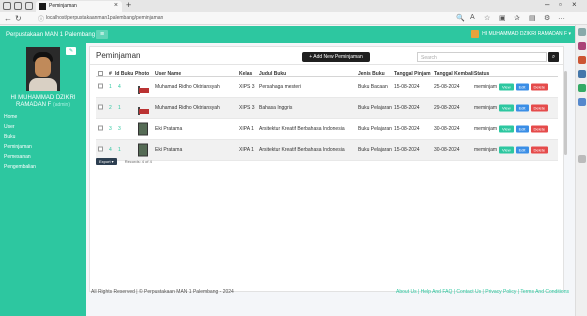 The height and width of the screenshot is (316, 587). I want to click on brand-text: Perpustakaan MAN 1 Palembang, so click(51, 34).